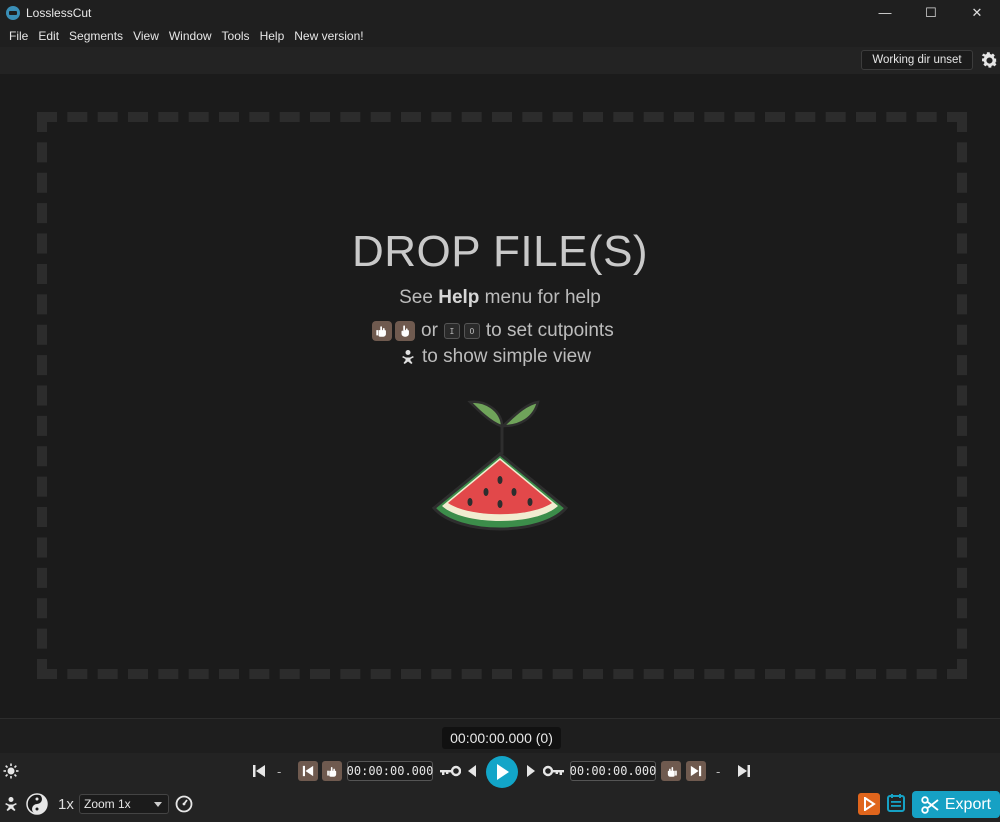 This screenshot has height=822, width=1000. What do you see at coordinates (272, 36) in the screenshot?
I see `menu-help: Help` at bounding box center [272, 36].